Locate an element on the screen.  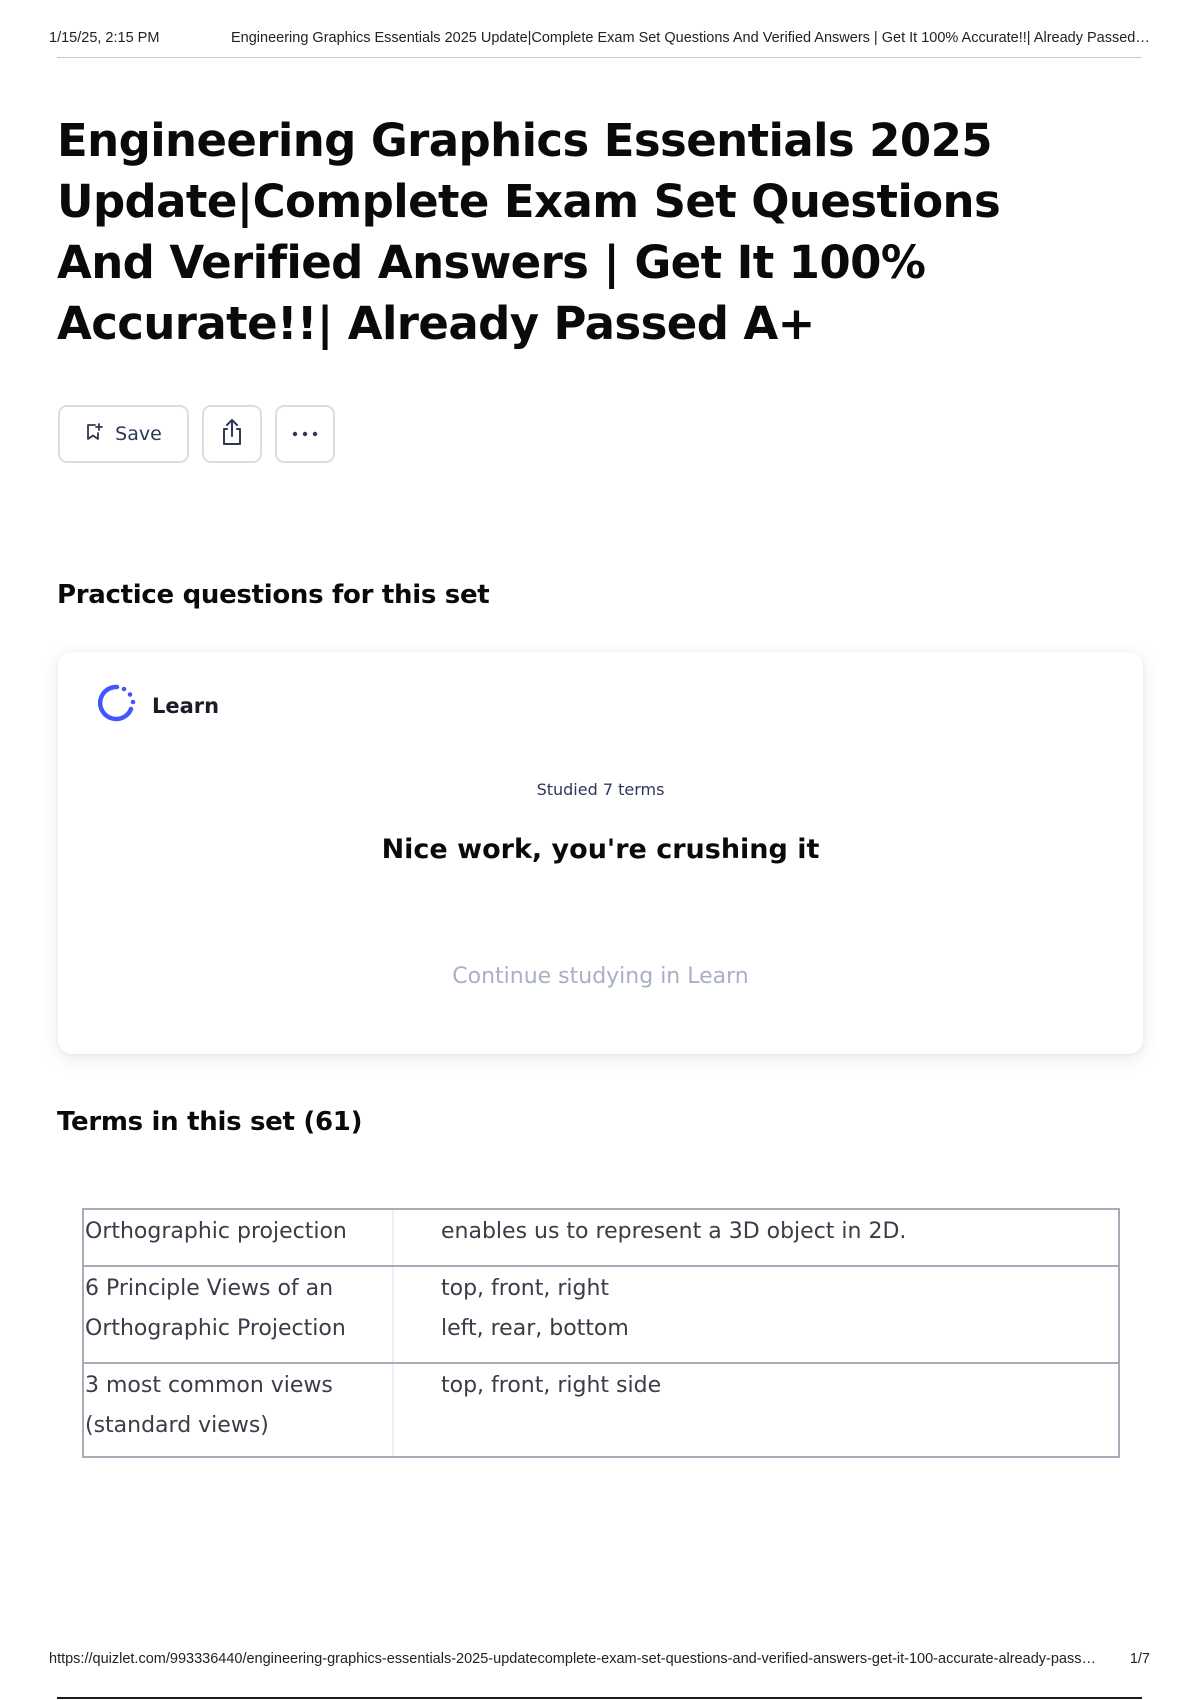
page-number: 1/7 is located at coordinates (1139, 1659).